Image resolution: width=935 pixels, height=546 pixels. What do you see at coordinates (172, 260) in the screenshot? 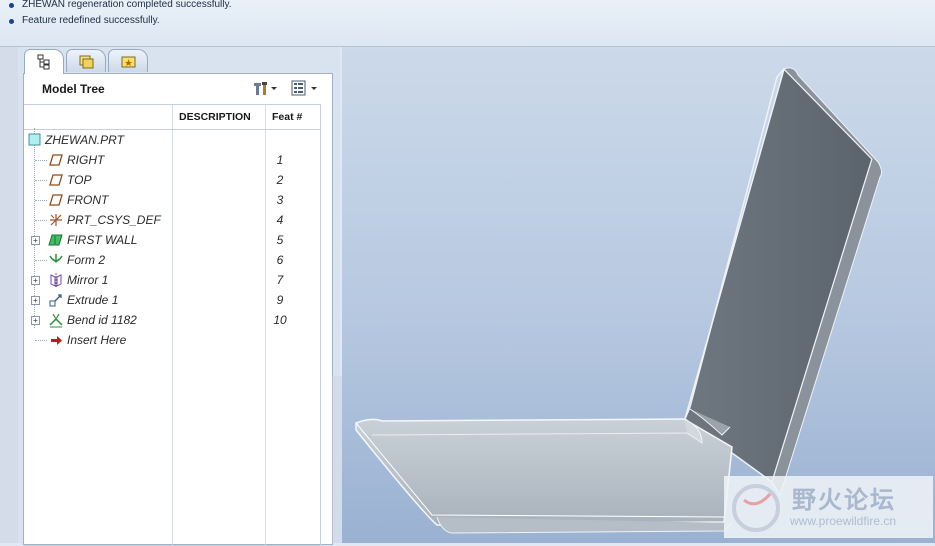
I see `tree-row-form: Form 2 6` at bounding box center [172, 260].